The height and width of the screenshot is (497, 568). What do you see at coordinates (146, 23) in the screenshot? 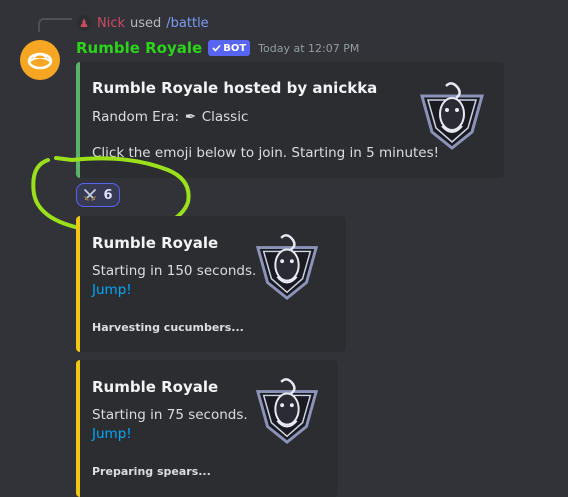
I see `reply-action: used` at bounding box center [146, 23].